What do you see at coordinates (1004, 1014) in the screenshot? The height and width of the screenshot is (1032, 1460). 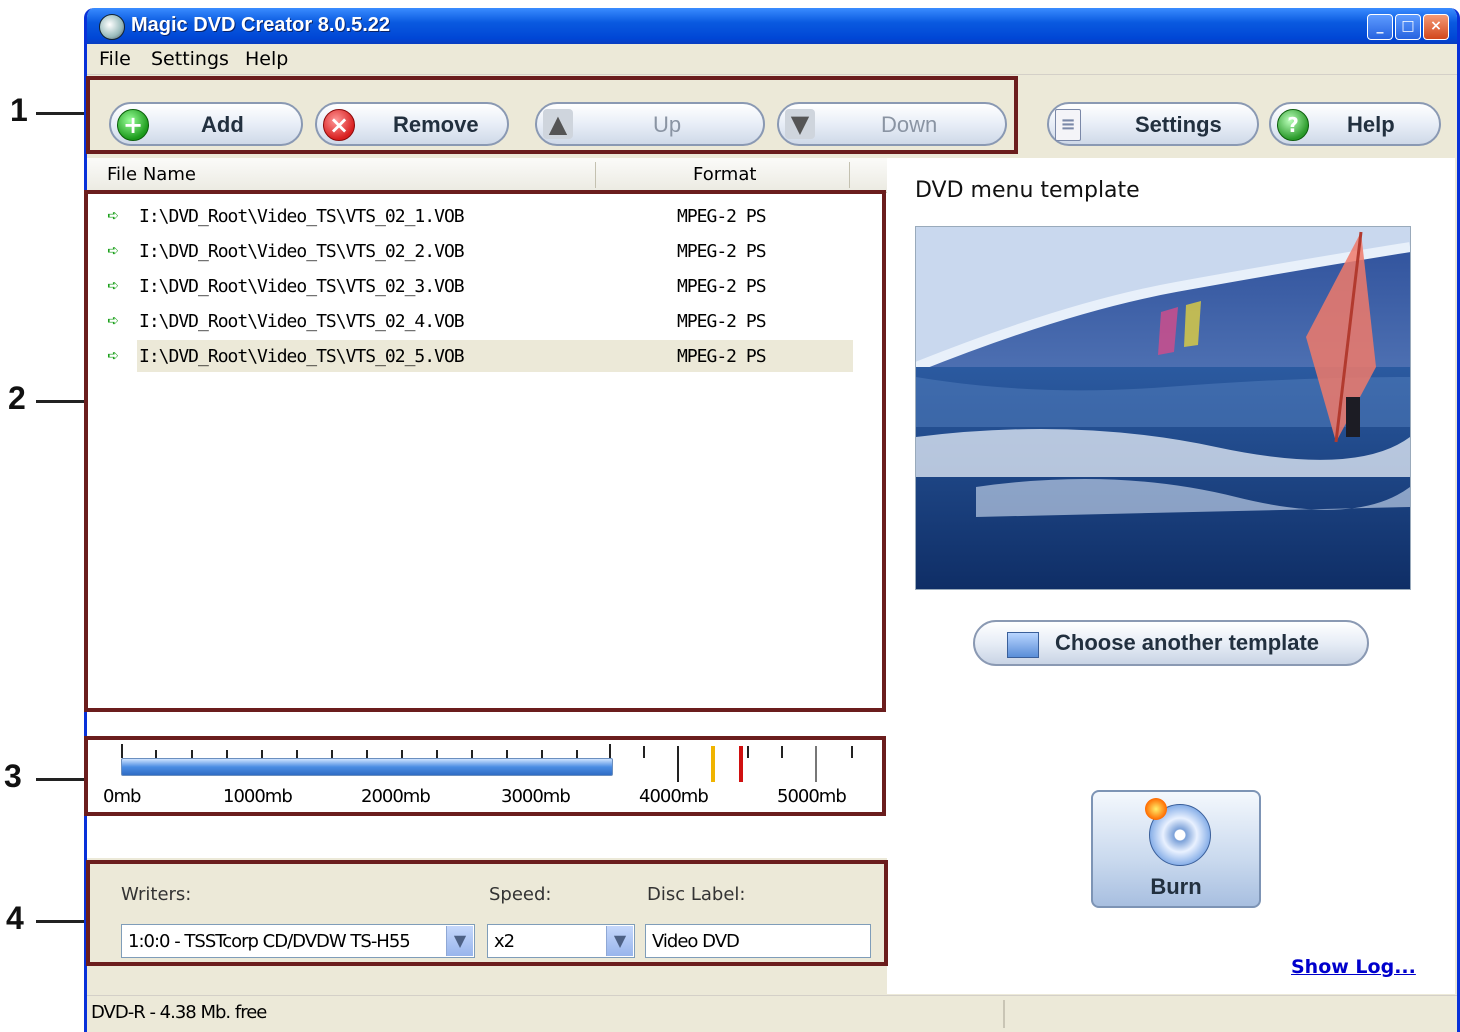 I see `status-separator` at bounding box center [1004, 1014].